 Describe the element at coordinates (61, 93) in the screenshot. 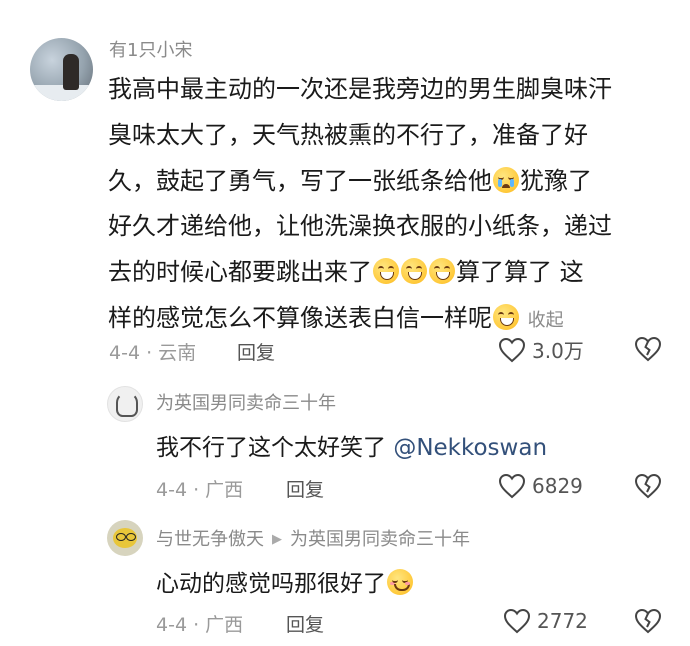

I see `avatar-ground` at that location.